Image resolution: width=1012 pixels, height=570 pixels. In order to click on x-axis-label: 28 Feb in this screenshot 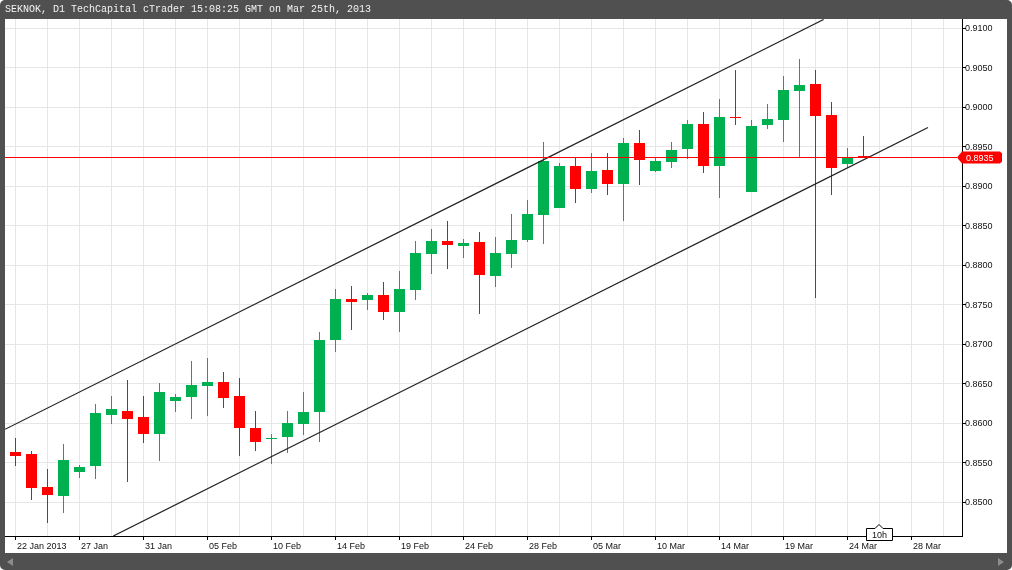, I will do `click(543, 546)`.